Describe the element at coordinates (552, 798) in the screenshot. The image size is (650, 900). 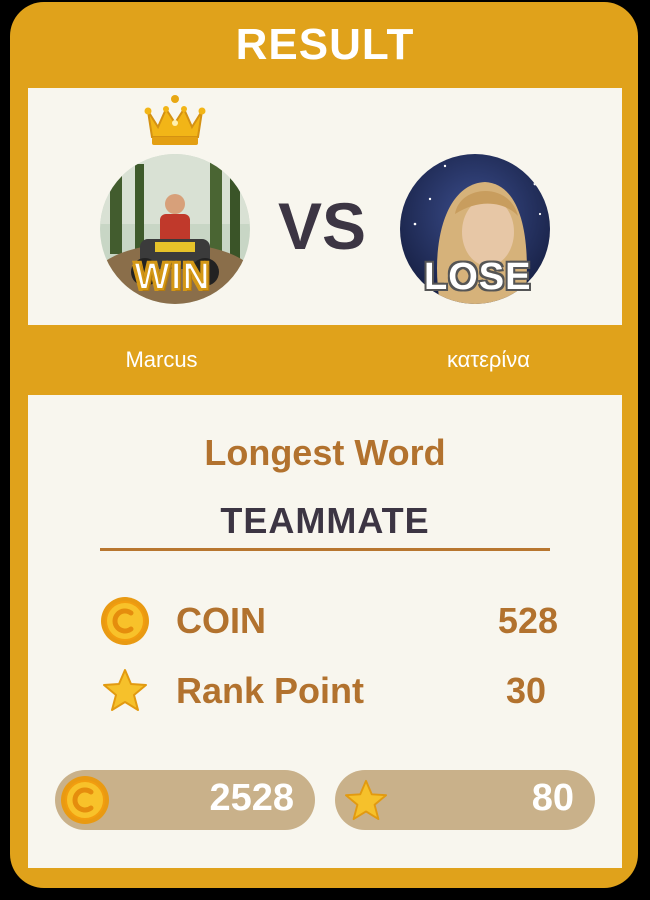
I see `total-rank-points-value: 80` at that location.